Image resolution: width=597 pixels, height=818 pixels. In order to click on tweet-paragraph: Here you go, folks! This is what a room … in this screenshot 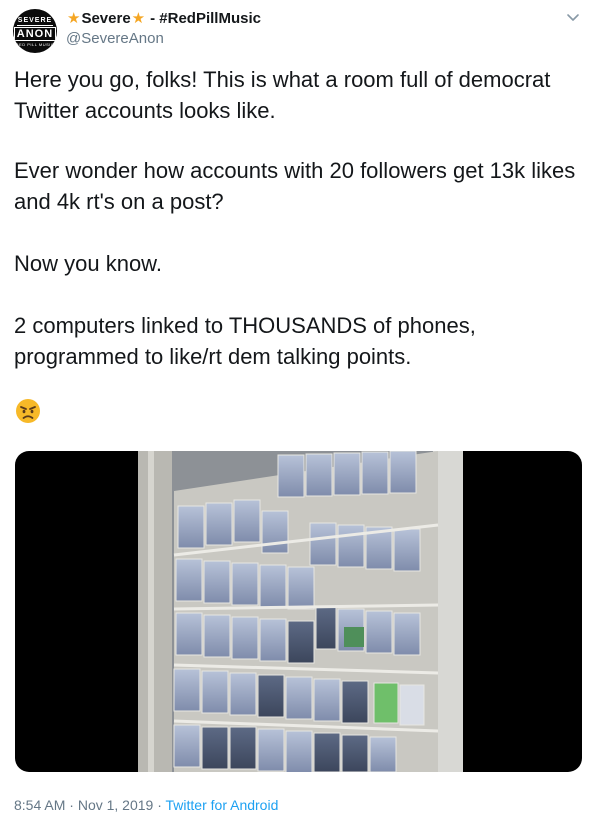, I will do `click(282, 95)`.